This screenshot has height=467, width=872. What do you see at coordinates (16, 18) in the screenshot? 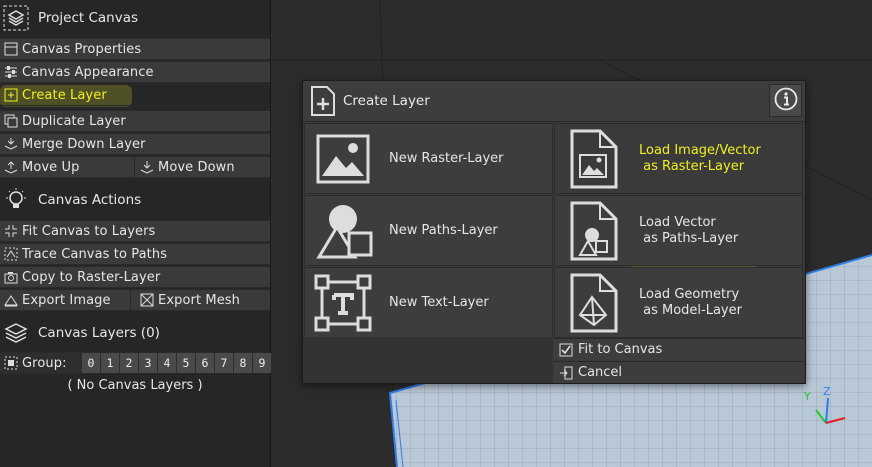
I see `project-canvas-icon` at bounding box center [16, 18].